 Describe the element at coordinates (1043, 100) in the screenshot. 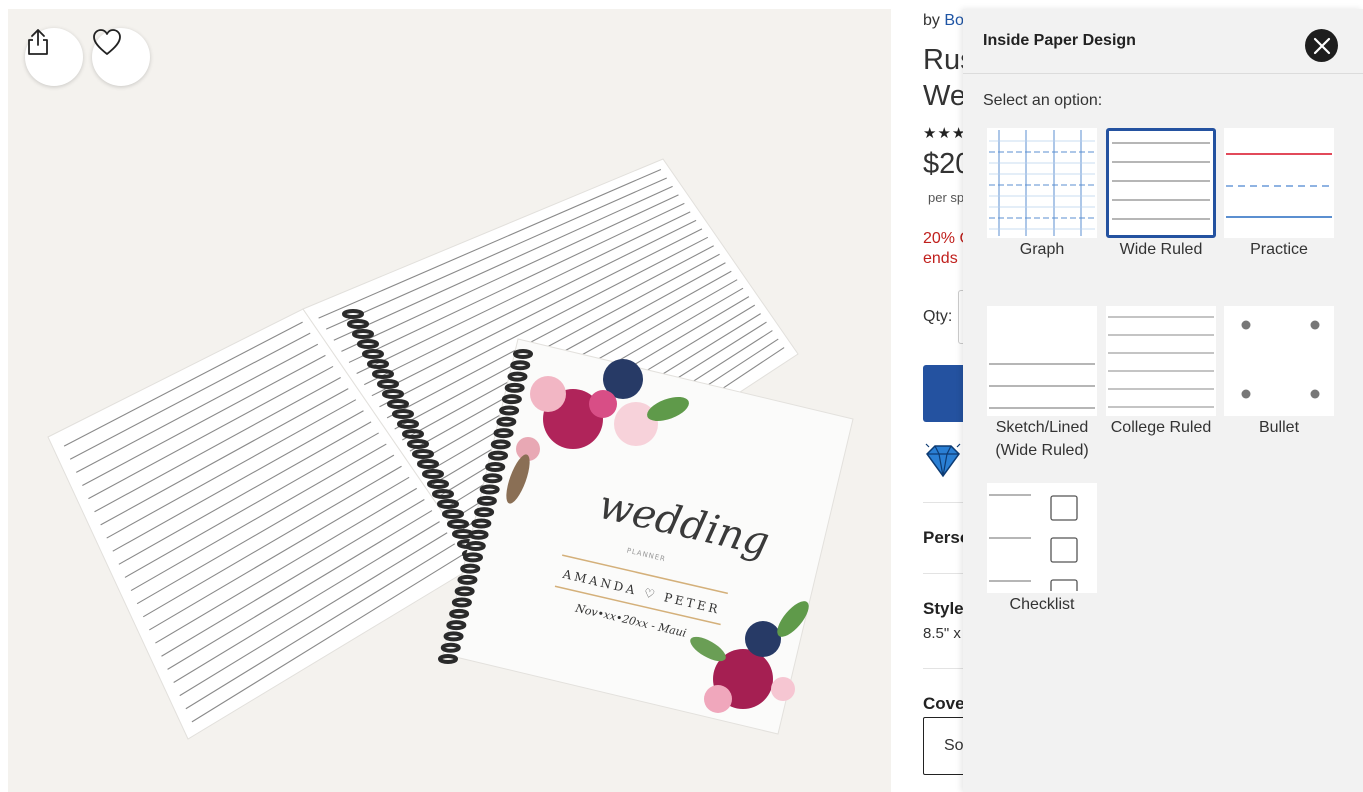

I see `select-option-label: Select an option:` at that location.